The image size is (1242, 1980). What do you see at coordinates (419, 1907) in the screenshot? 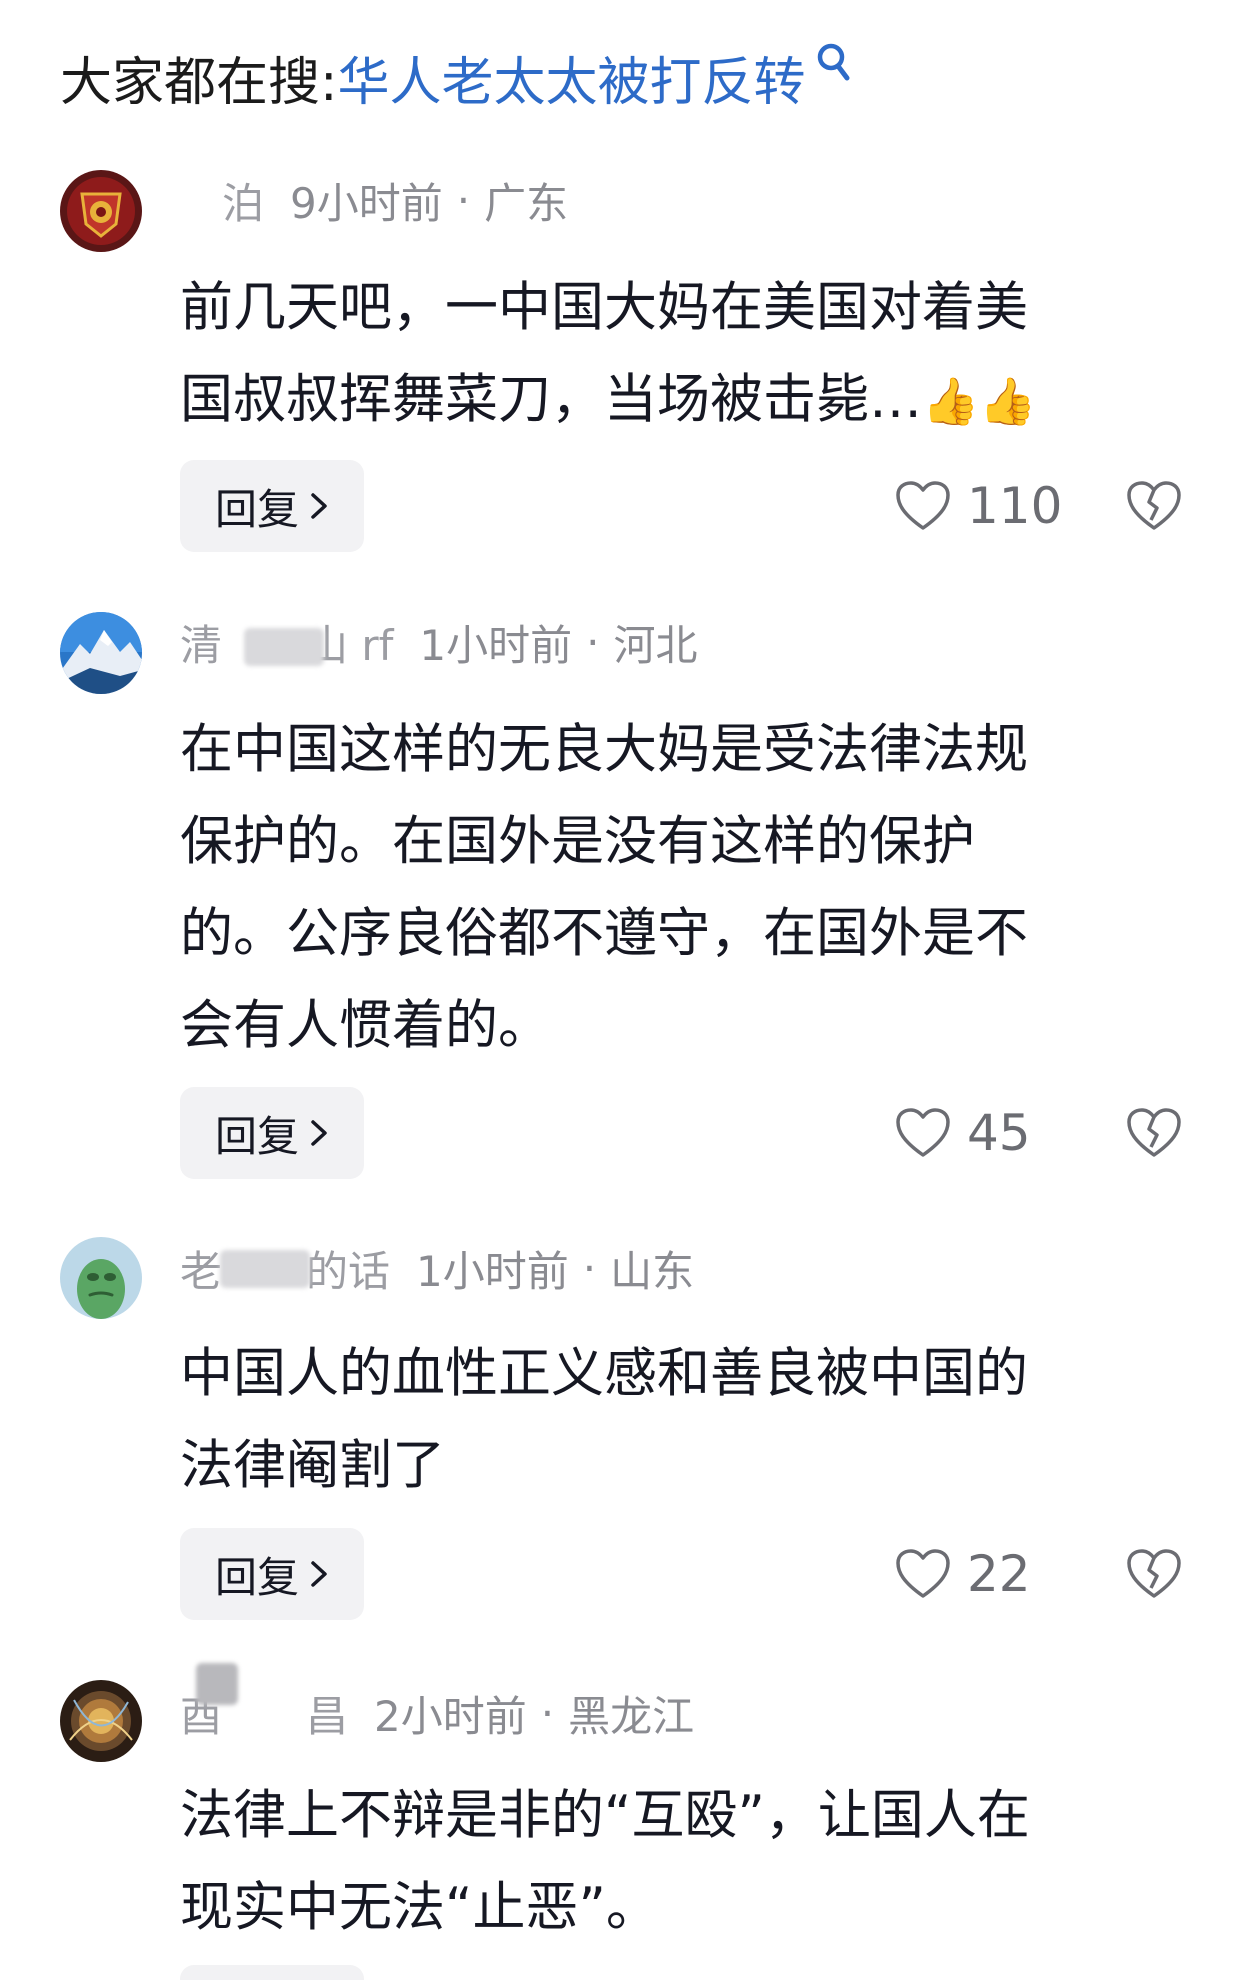
I see `comment-line: 现实中无法“止恶”。` at bounding box center [419, 1907].